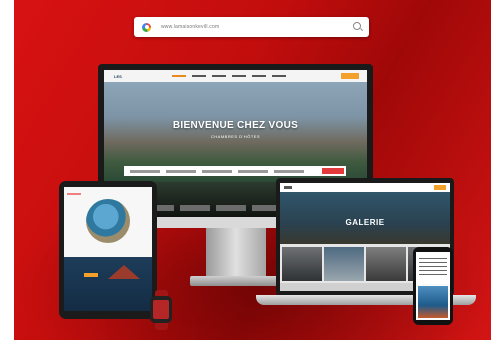  I want to click on laptop-navbar, so click(365, 187).